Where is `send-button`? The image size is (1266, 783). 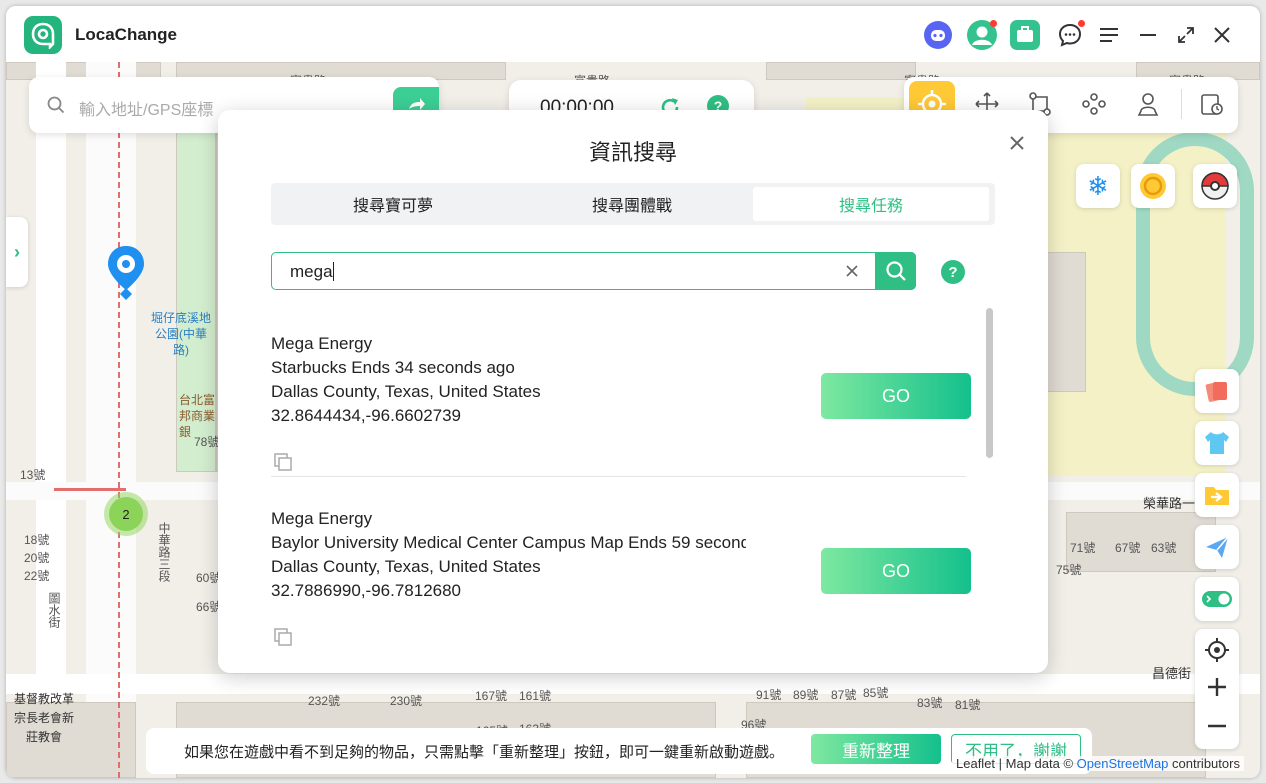
send-button is located at coordinates (1217, 547).